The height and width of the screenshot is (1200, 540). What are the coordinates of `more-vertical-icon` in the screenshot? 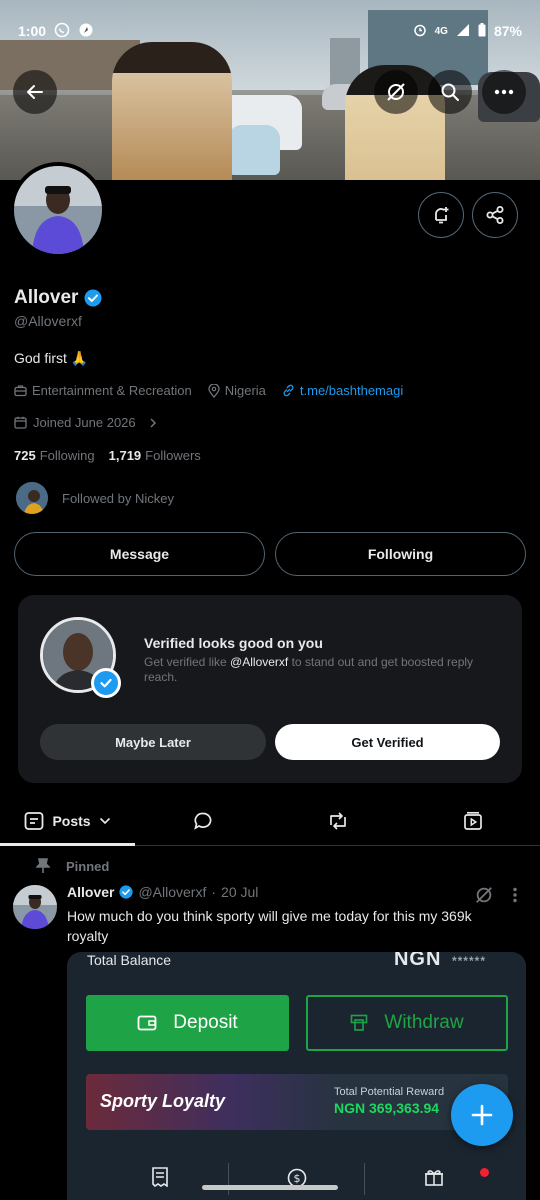 It's located at (515, 895).